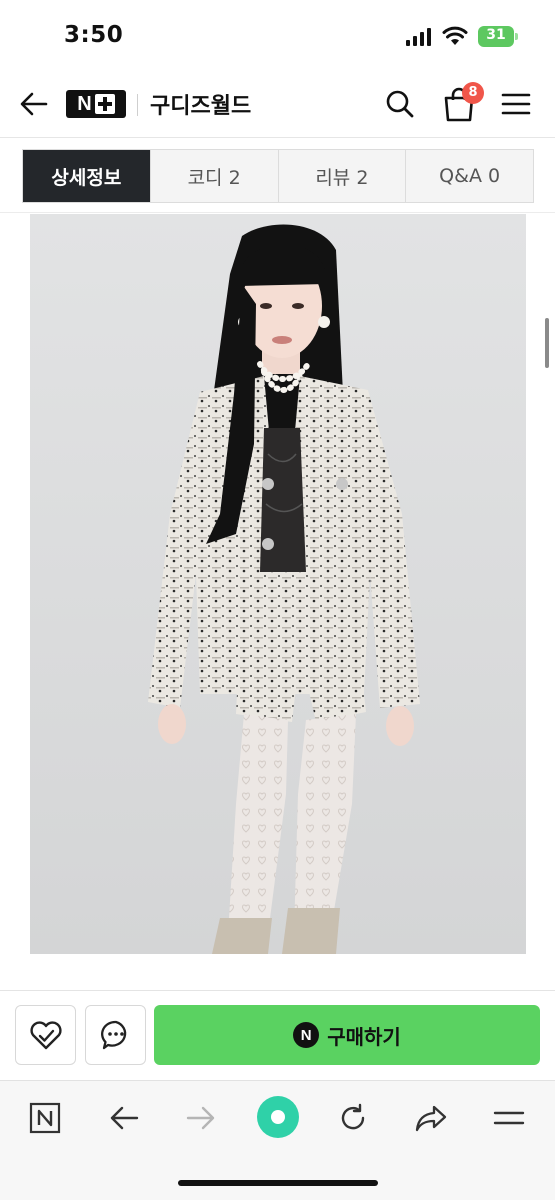 This screenshot has height=1200, width=555. Describe the element at coordinates (104, 104) in the screenshot. I see `logo-plus-icon` at that location.